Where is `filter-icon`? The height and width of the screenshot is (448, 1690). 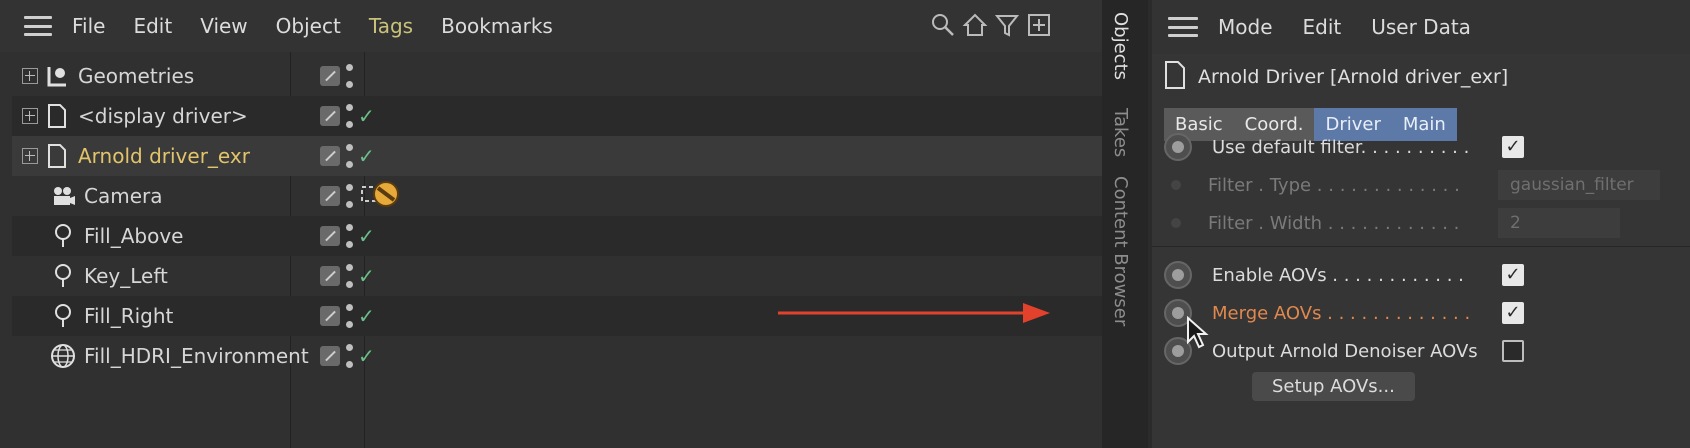
filter-icon is located at coordinates (1007, 25).